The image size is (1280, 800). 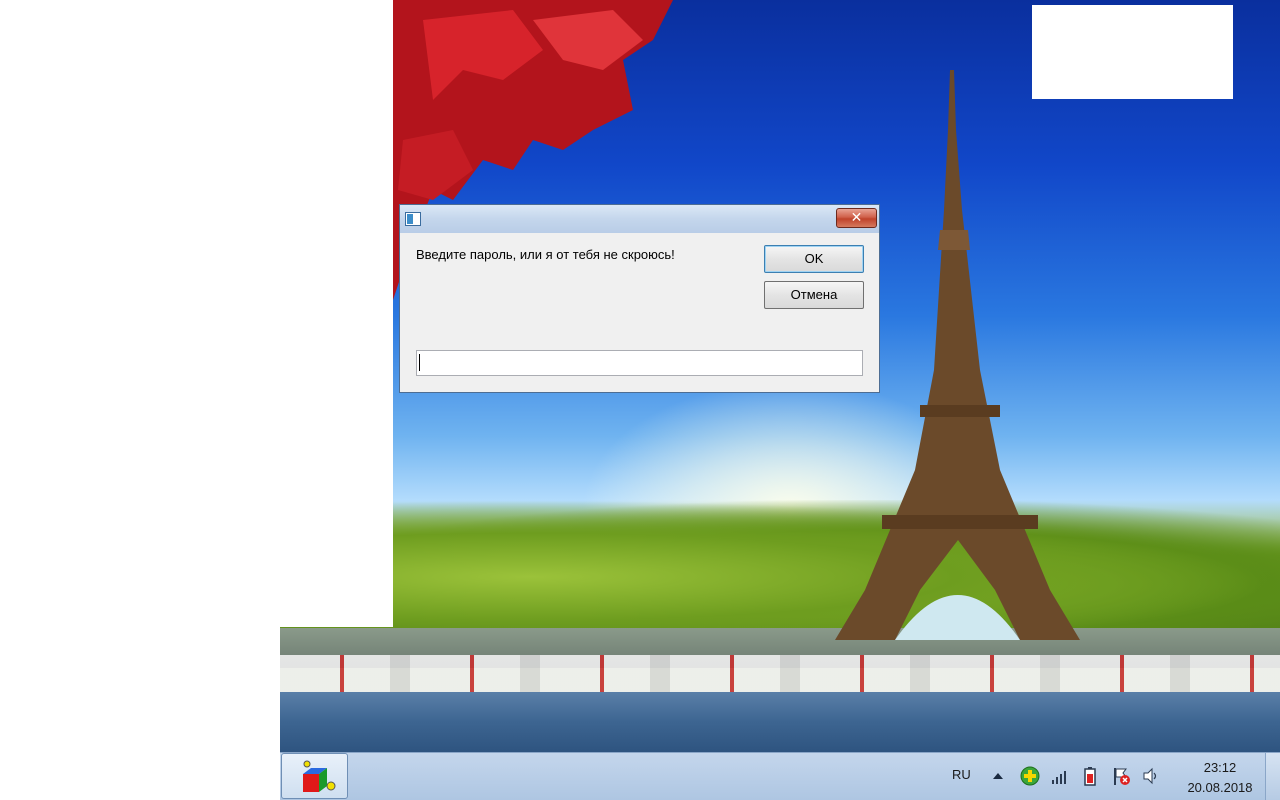 I want to click on text-caret, so click(x=419, y=362).